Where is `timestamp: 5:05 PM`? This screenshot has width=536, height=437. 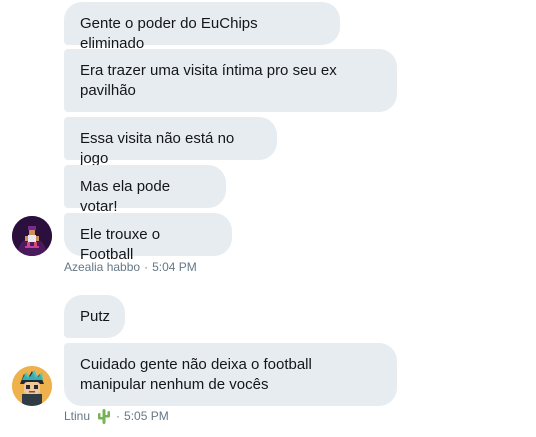 timestamp: 5:05 PM is located at coordinates (146, 416).